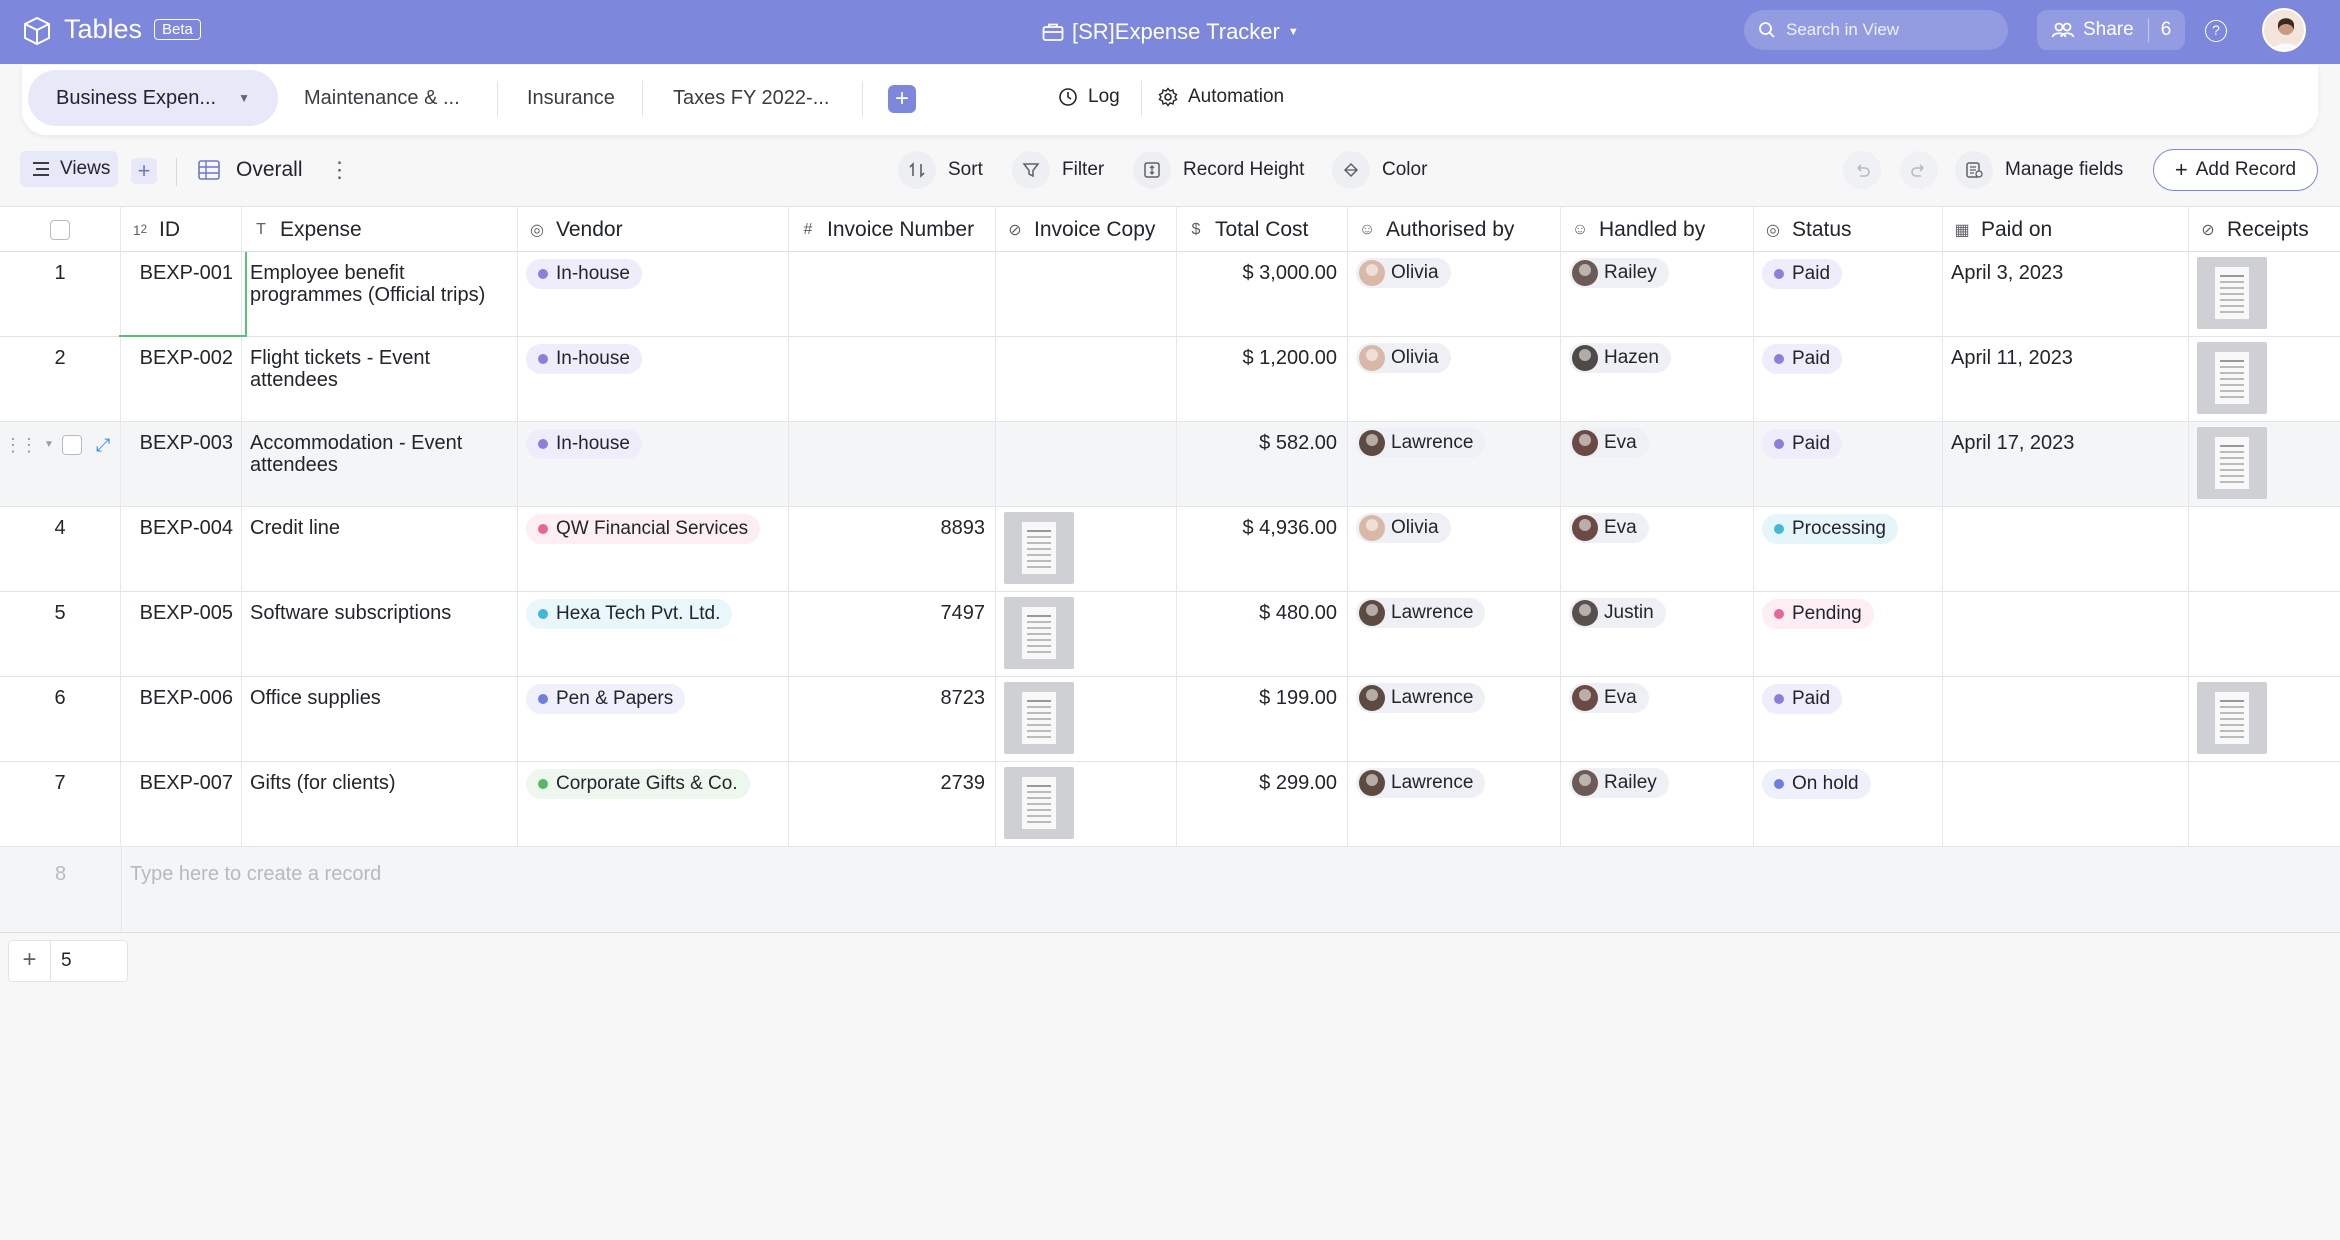  I want to click on new-record-hint: Type here to create a record, so click(255, 874).